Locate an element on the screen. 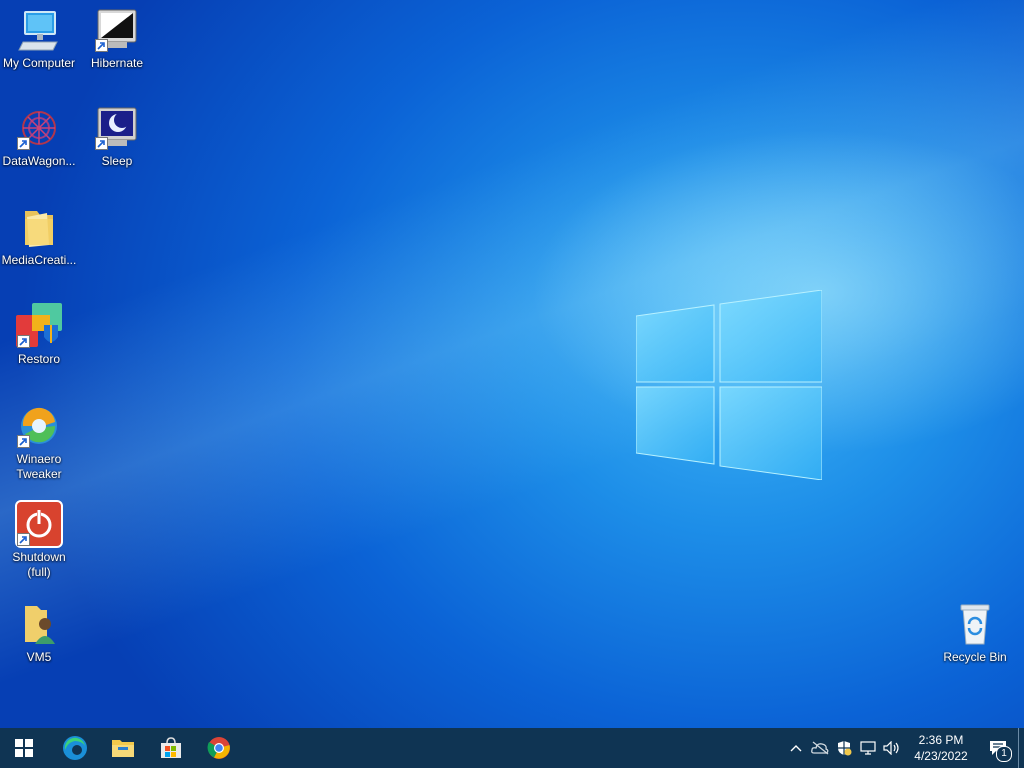  recycle-bin-icon is located at coordinates (975, 624).